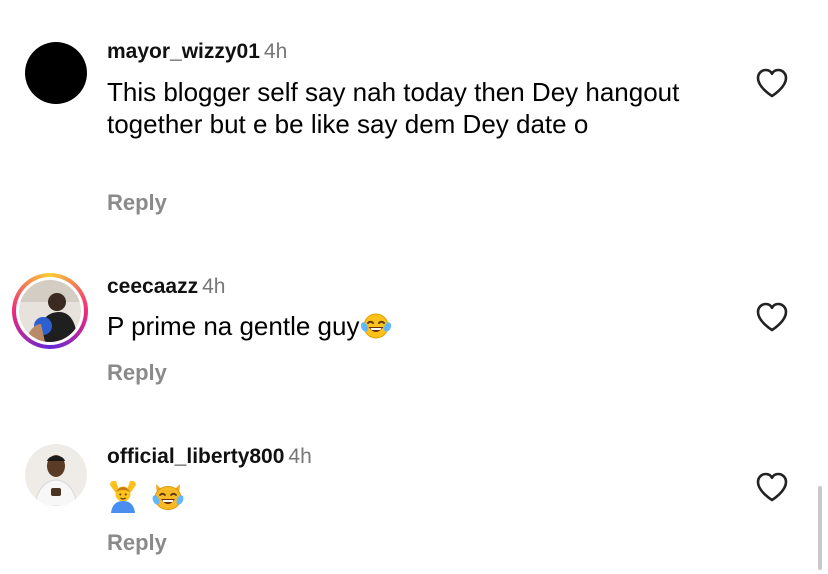 This screenshot has height=574, width=828. What do you see at coordinates (376, 326) in the screenshot?
I see `face-with-tears-of-joy-icon` at bounding box center [376, 326].